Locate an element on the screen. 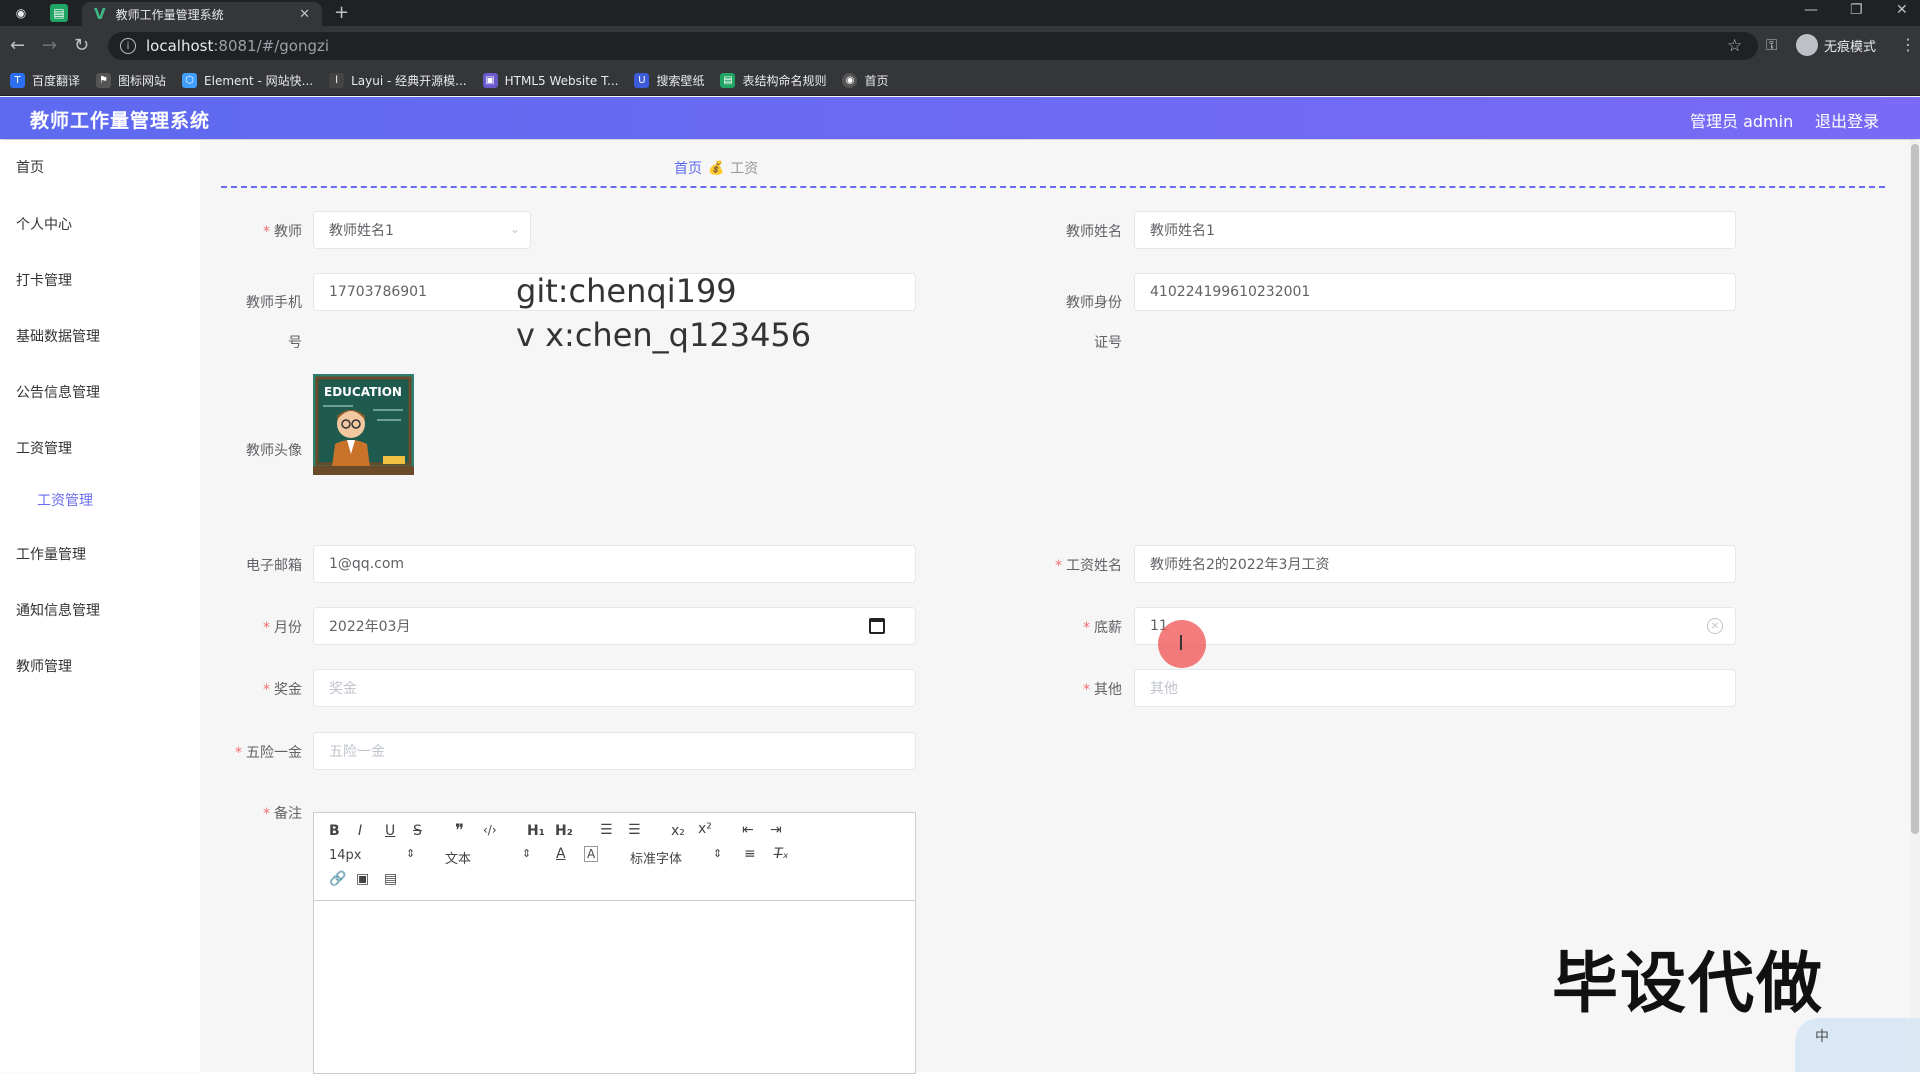  teacher-select-value: 教师姓名1 is located at coordinates (361, 231).